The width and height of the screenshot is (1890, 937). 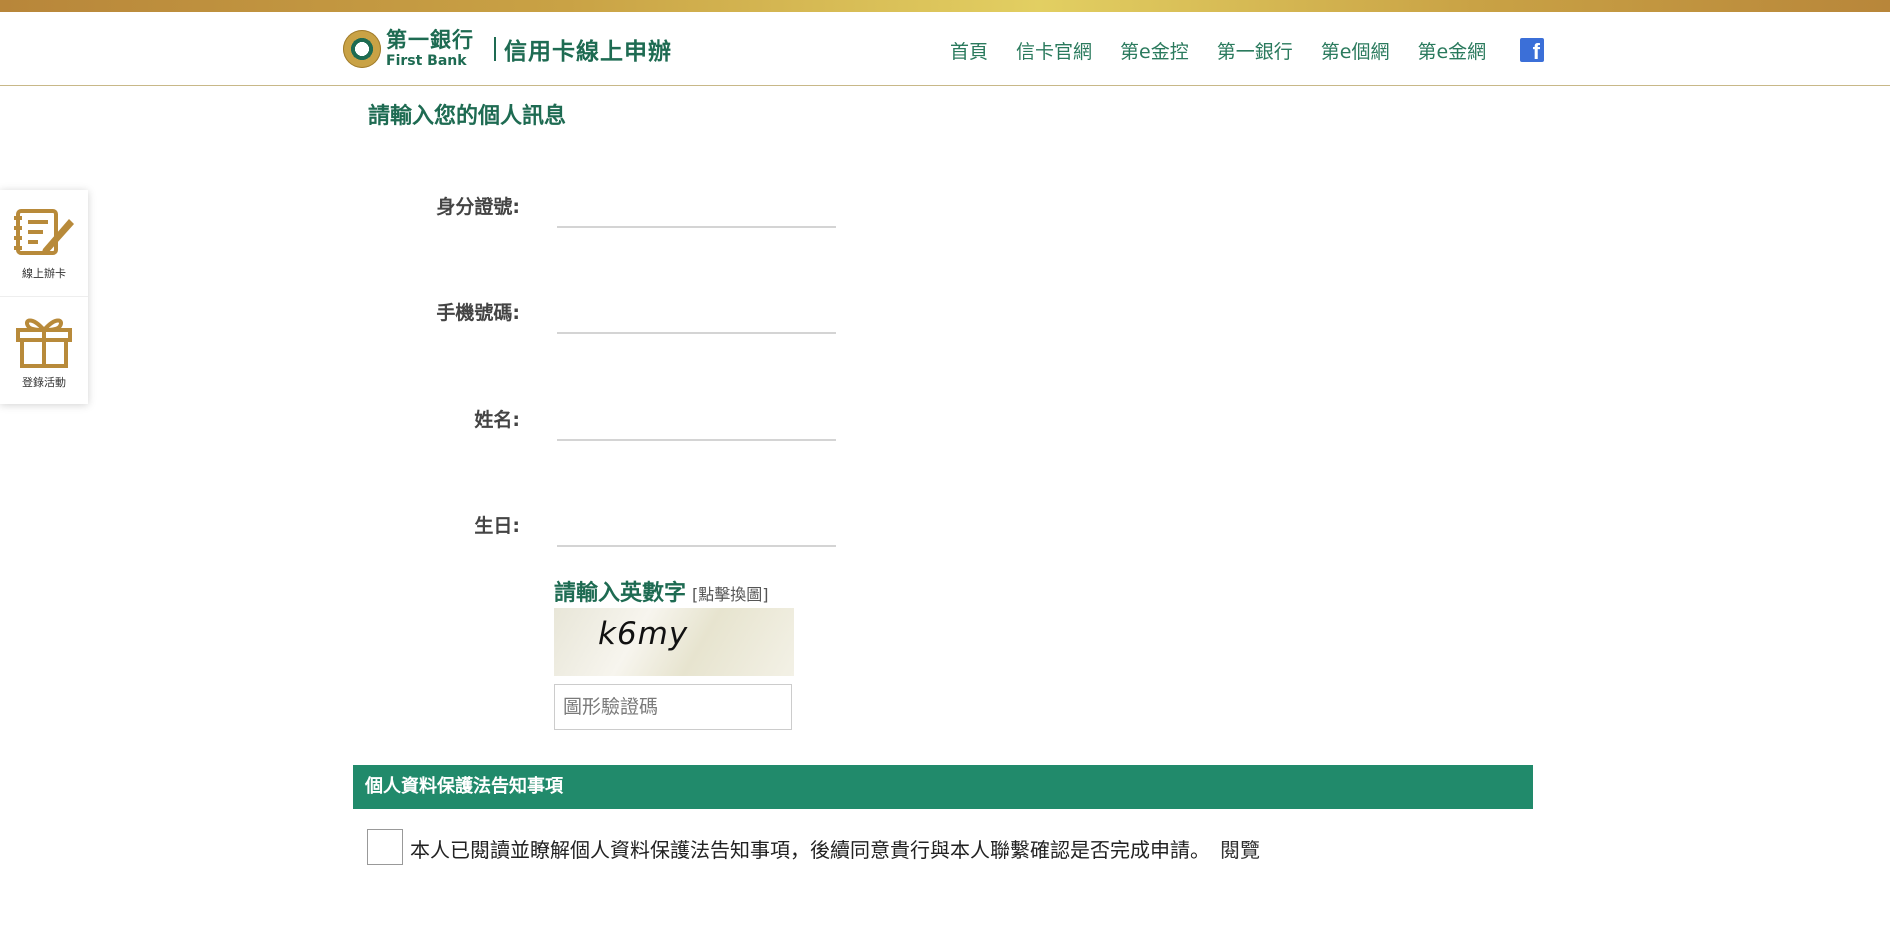 What do you see at coordinates (362, 49) in the screenshot?
I see `logo-emblem-icon` at bounding box center [362, 49].